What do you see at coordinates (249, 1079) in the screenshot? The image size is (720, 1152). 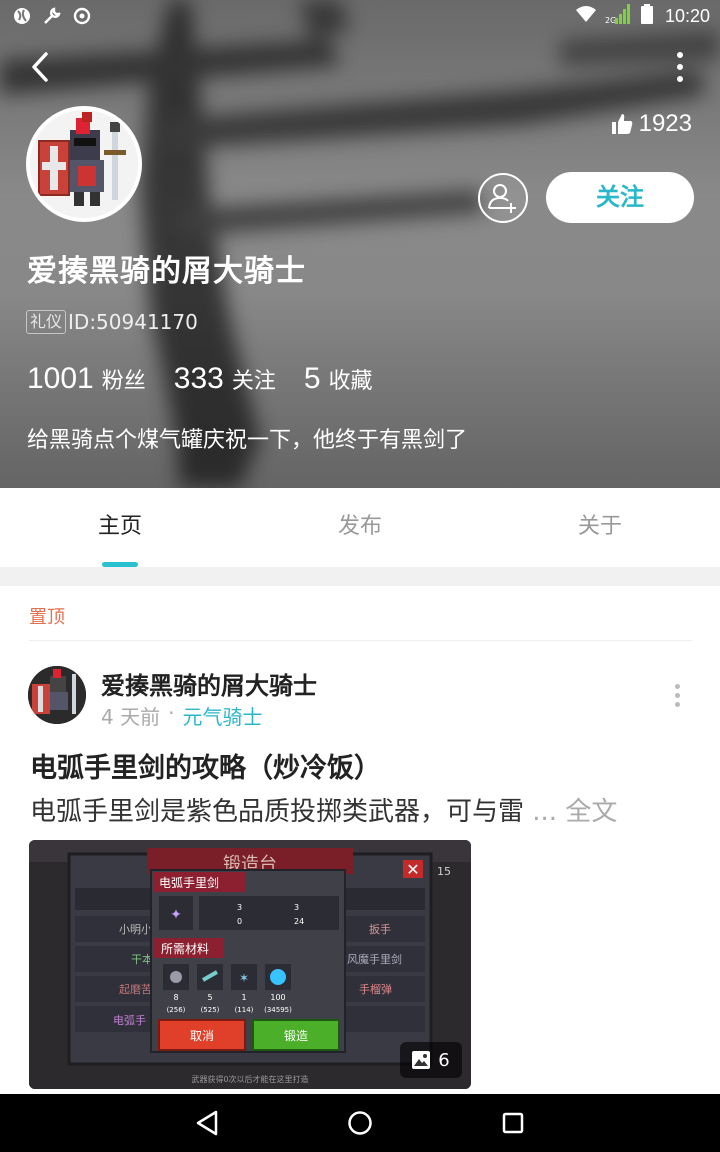 I see `forge-footer-note: 武器获得0次以后才能在这里打造` at bounding box center [249, 1079].